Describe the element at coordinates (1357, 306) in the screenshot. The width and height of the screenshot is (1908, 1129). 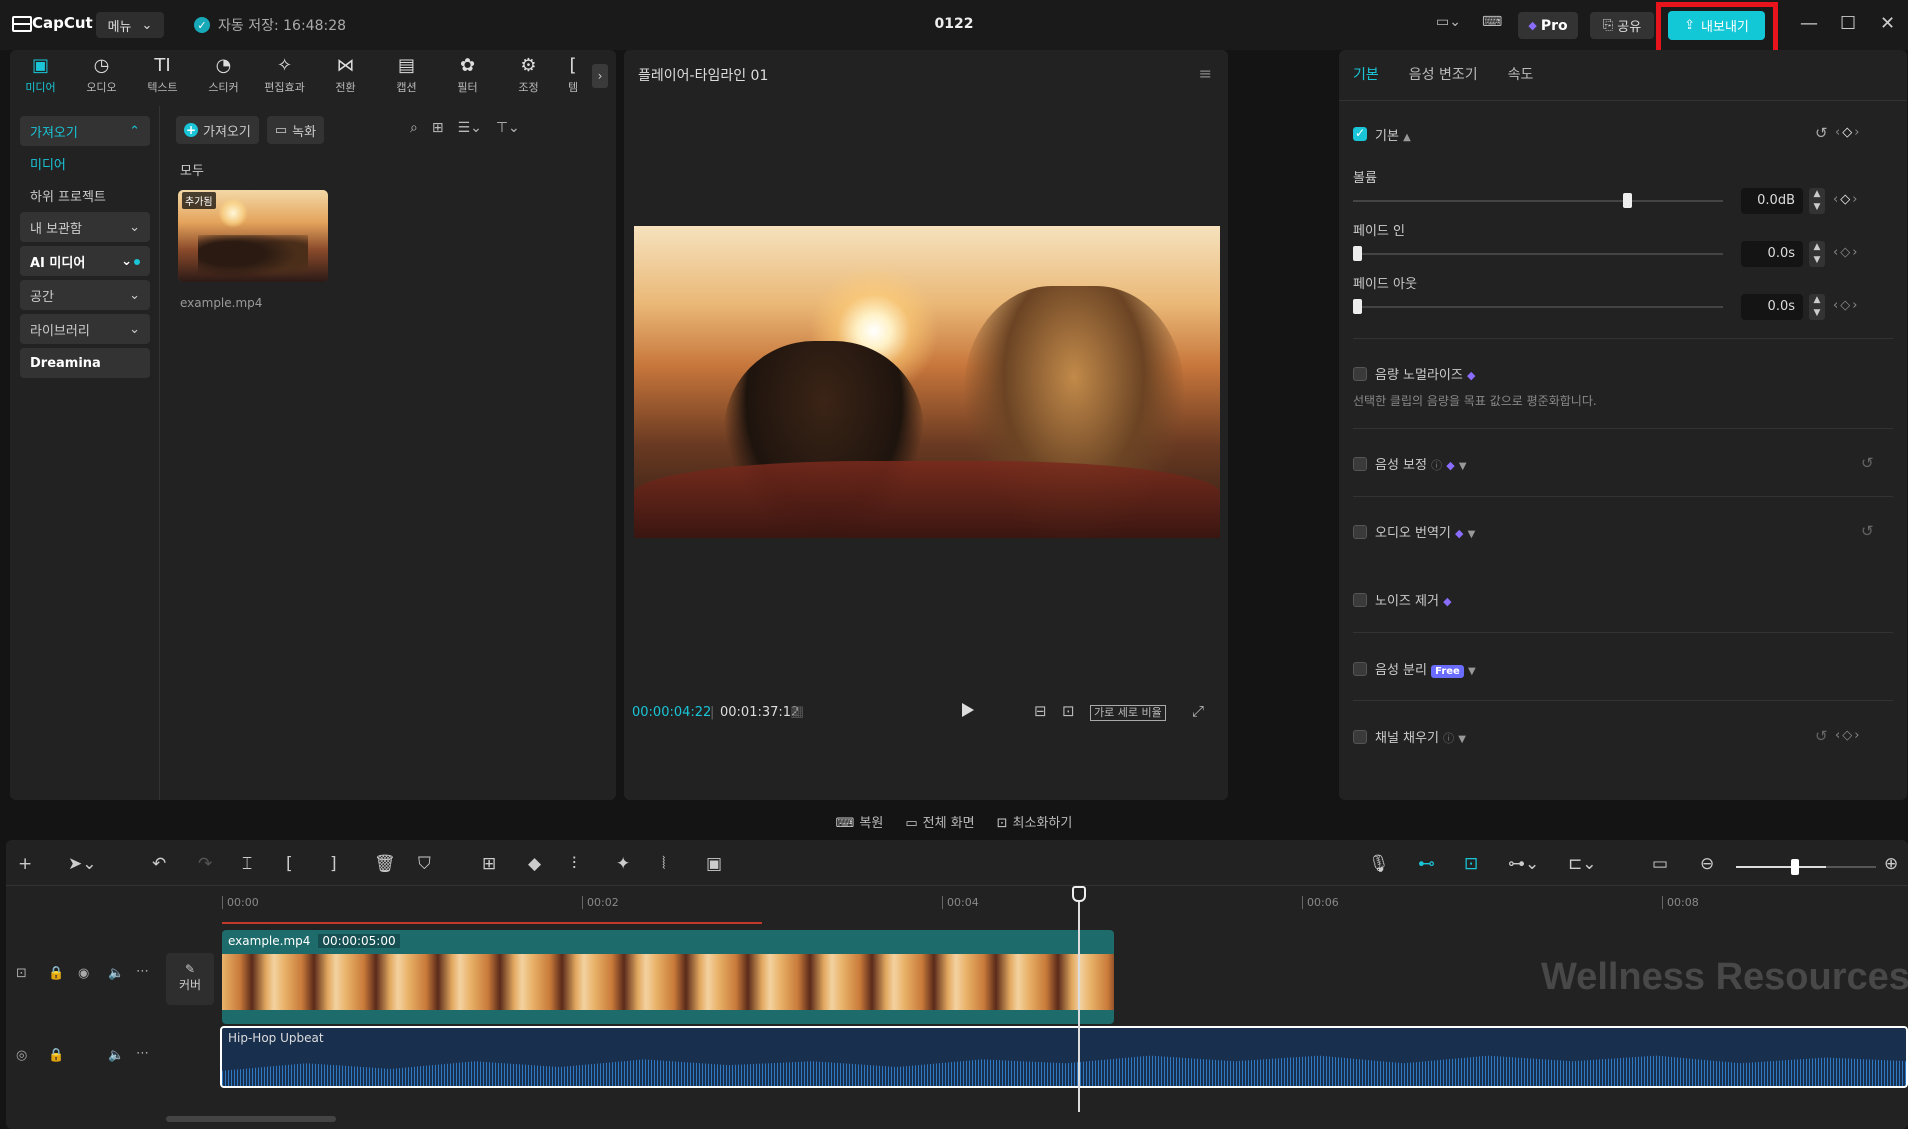
I see `fade-out-slider-knob` at that location.